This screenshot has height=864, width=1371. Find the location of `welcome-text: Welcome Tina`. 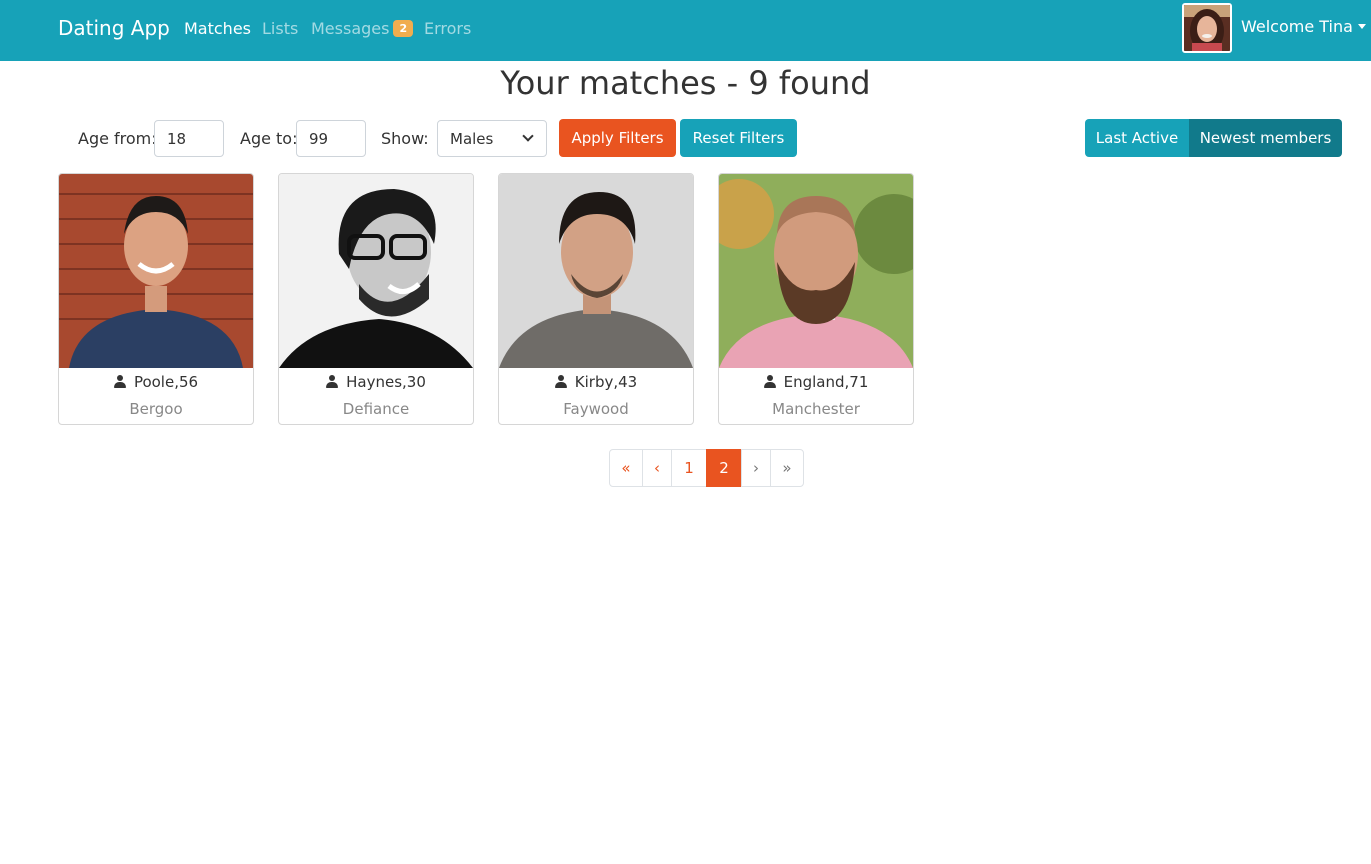

welcome-text: Welcome Tina is located at coordinates (1297, 26).